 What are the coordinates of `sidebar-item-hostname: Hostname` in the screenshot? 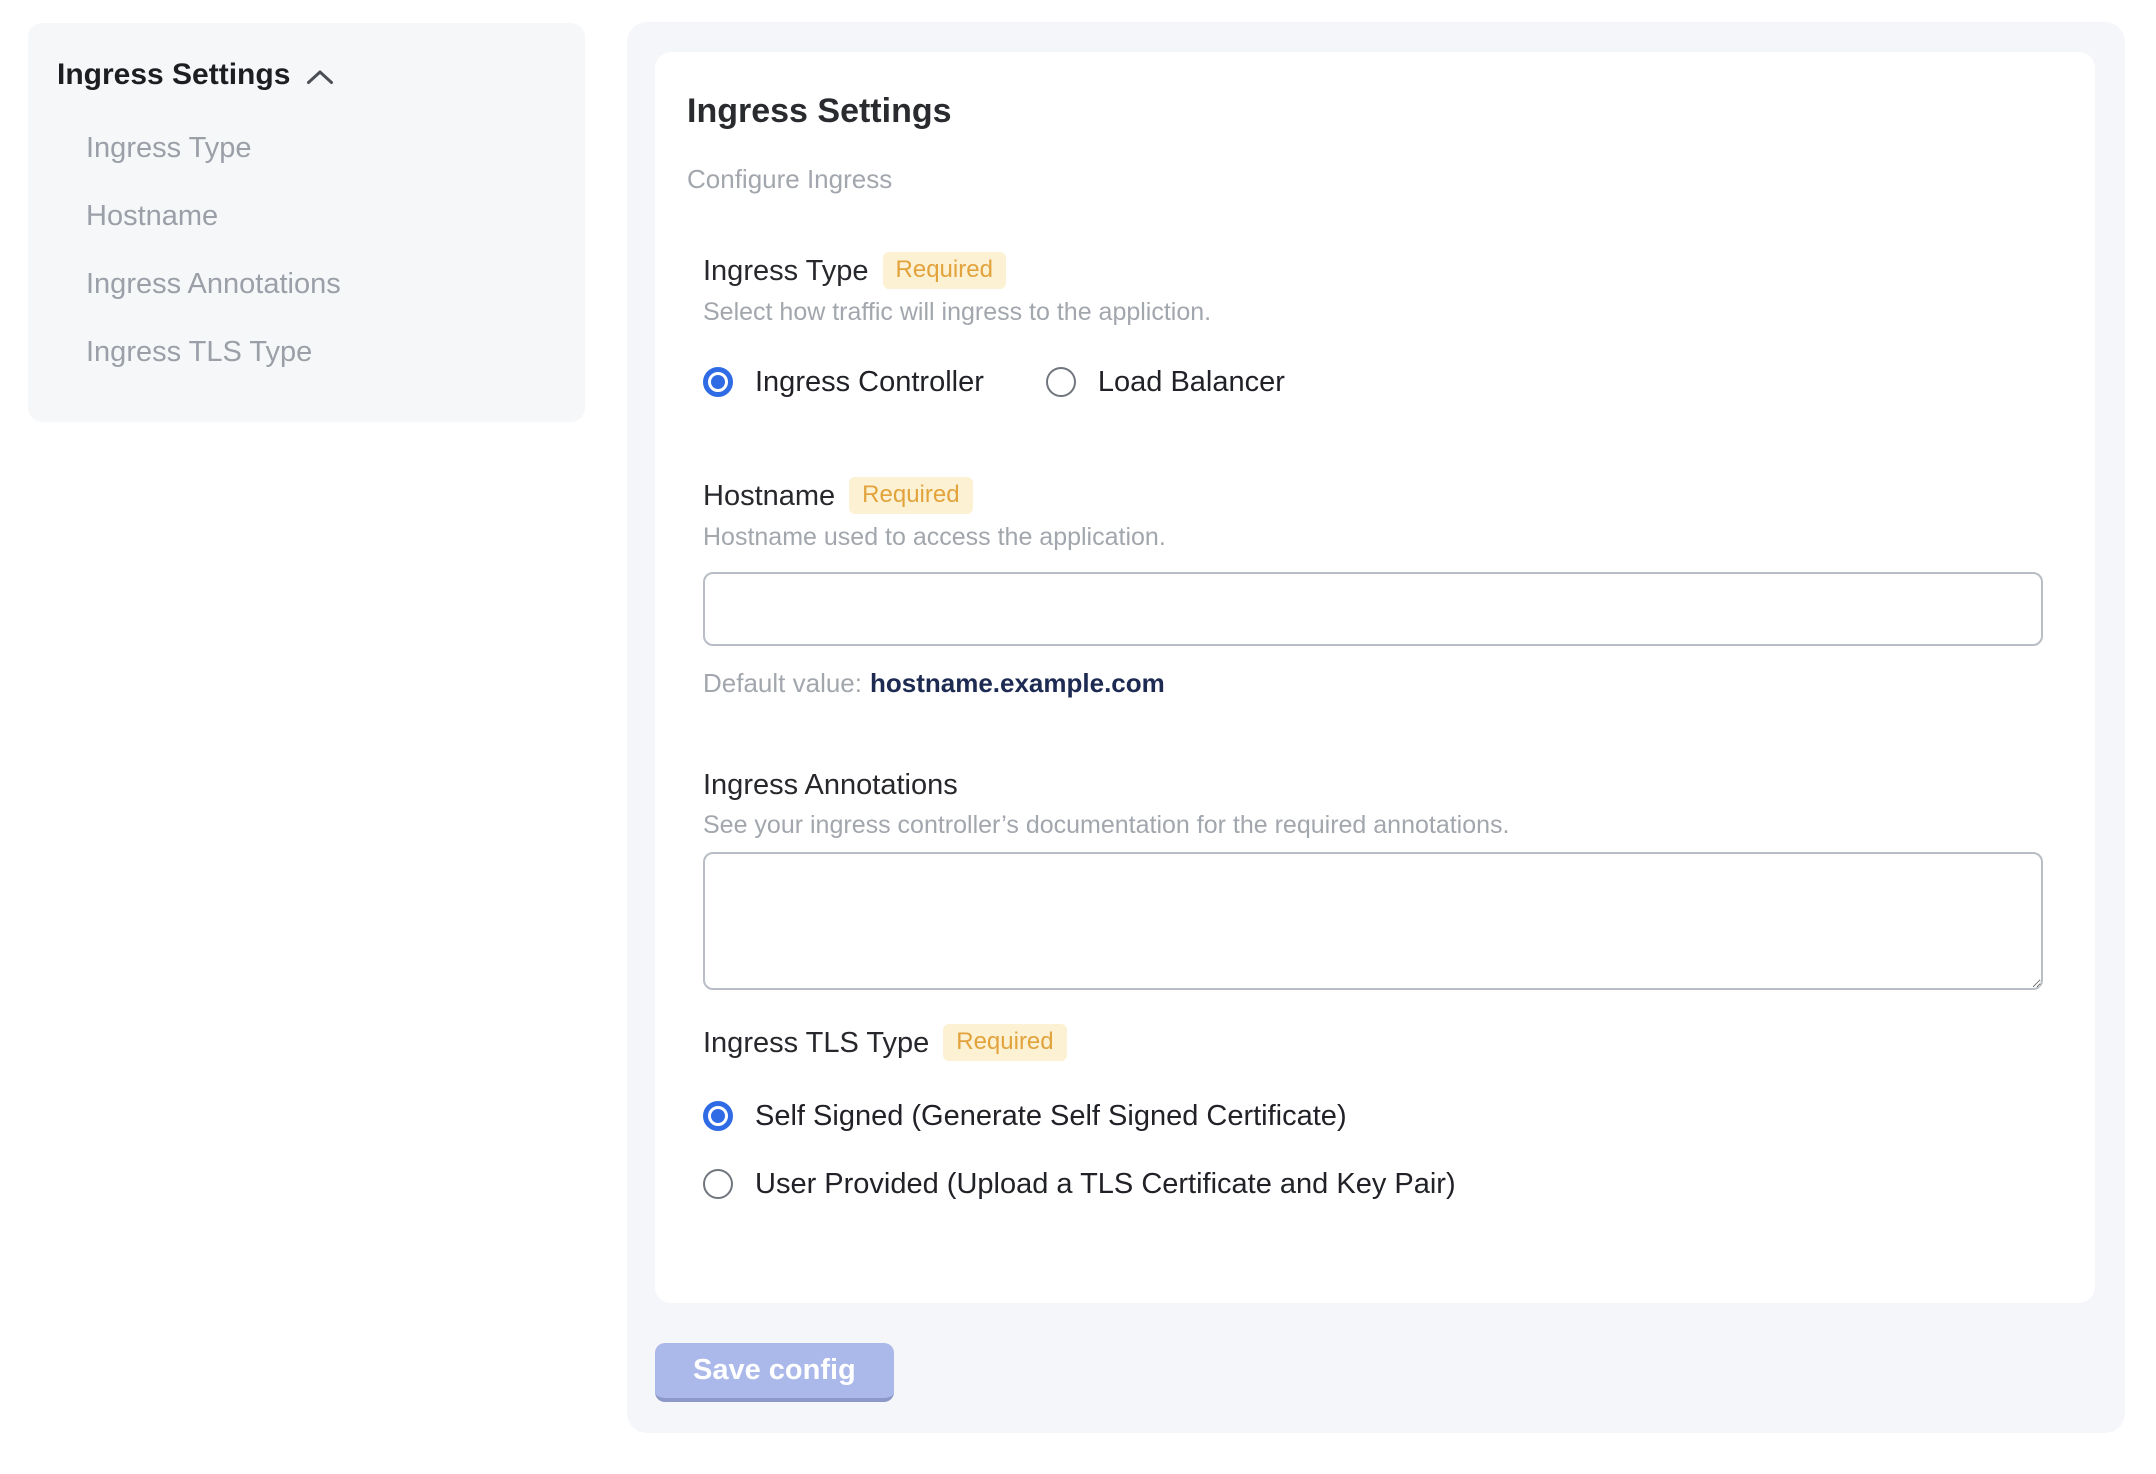 It's located at (311, 216).